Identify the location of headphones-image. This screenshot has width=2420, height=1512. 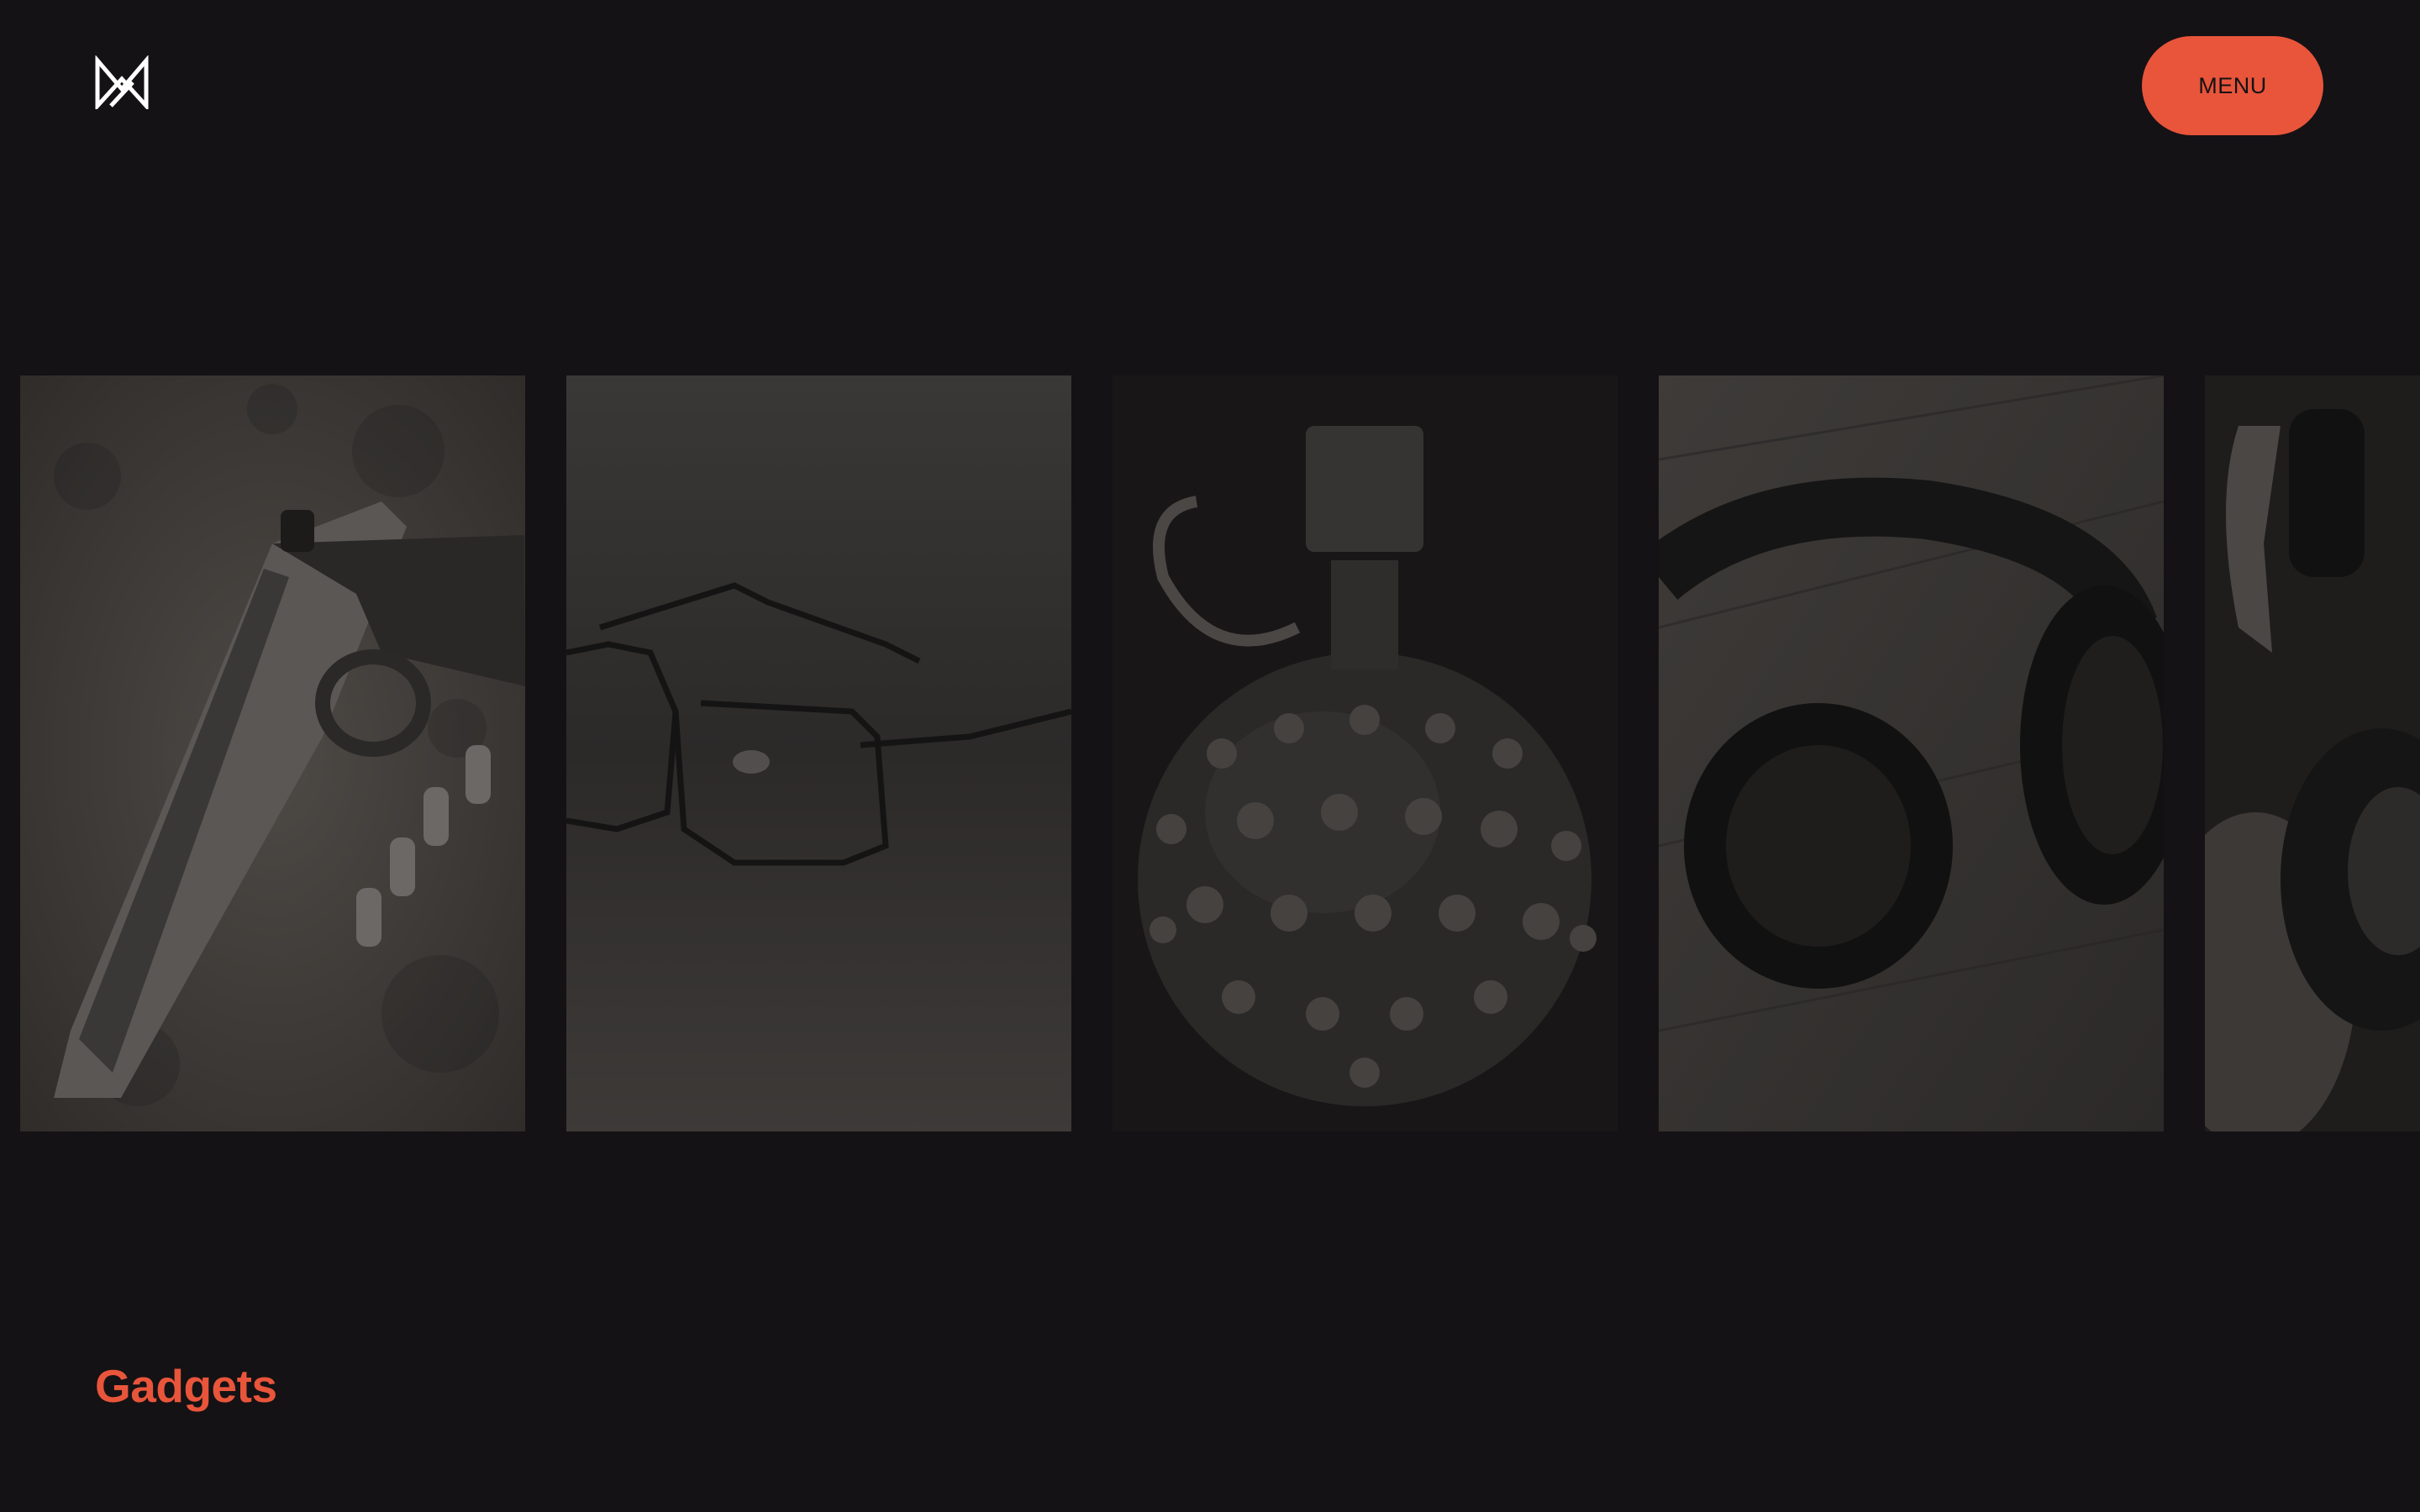
(1912, 753).